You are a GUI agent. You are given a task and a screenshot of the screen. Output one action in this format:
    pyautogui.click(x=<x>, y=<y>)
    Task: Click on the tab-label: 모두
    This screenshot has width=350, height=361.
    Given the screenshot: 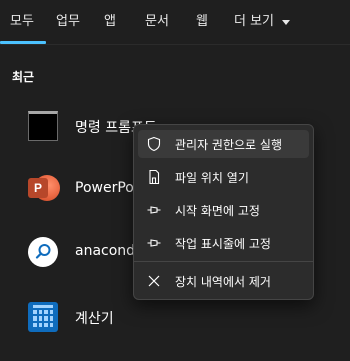 What is the action you would take?
    pyautogui.click(x=22, y=21)
    